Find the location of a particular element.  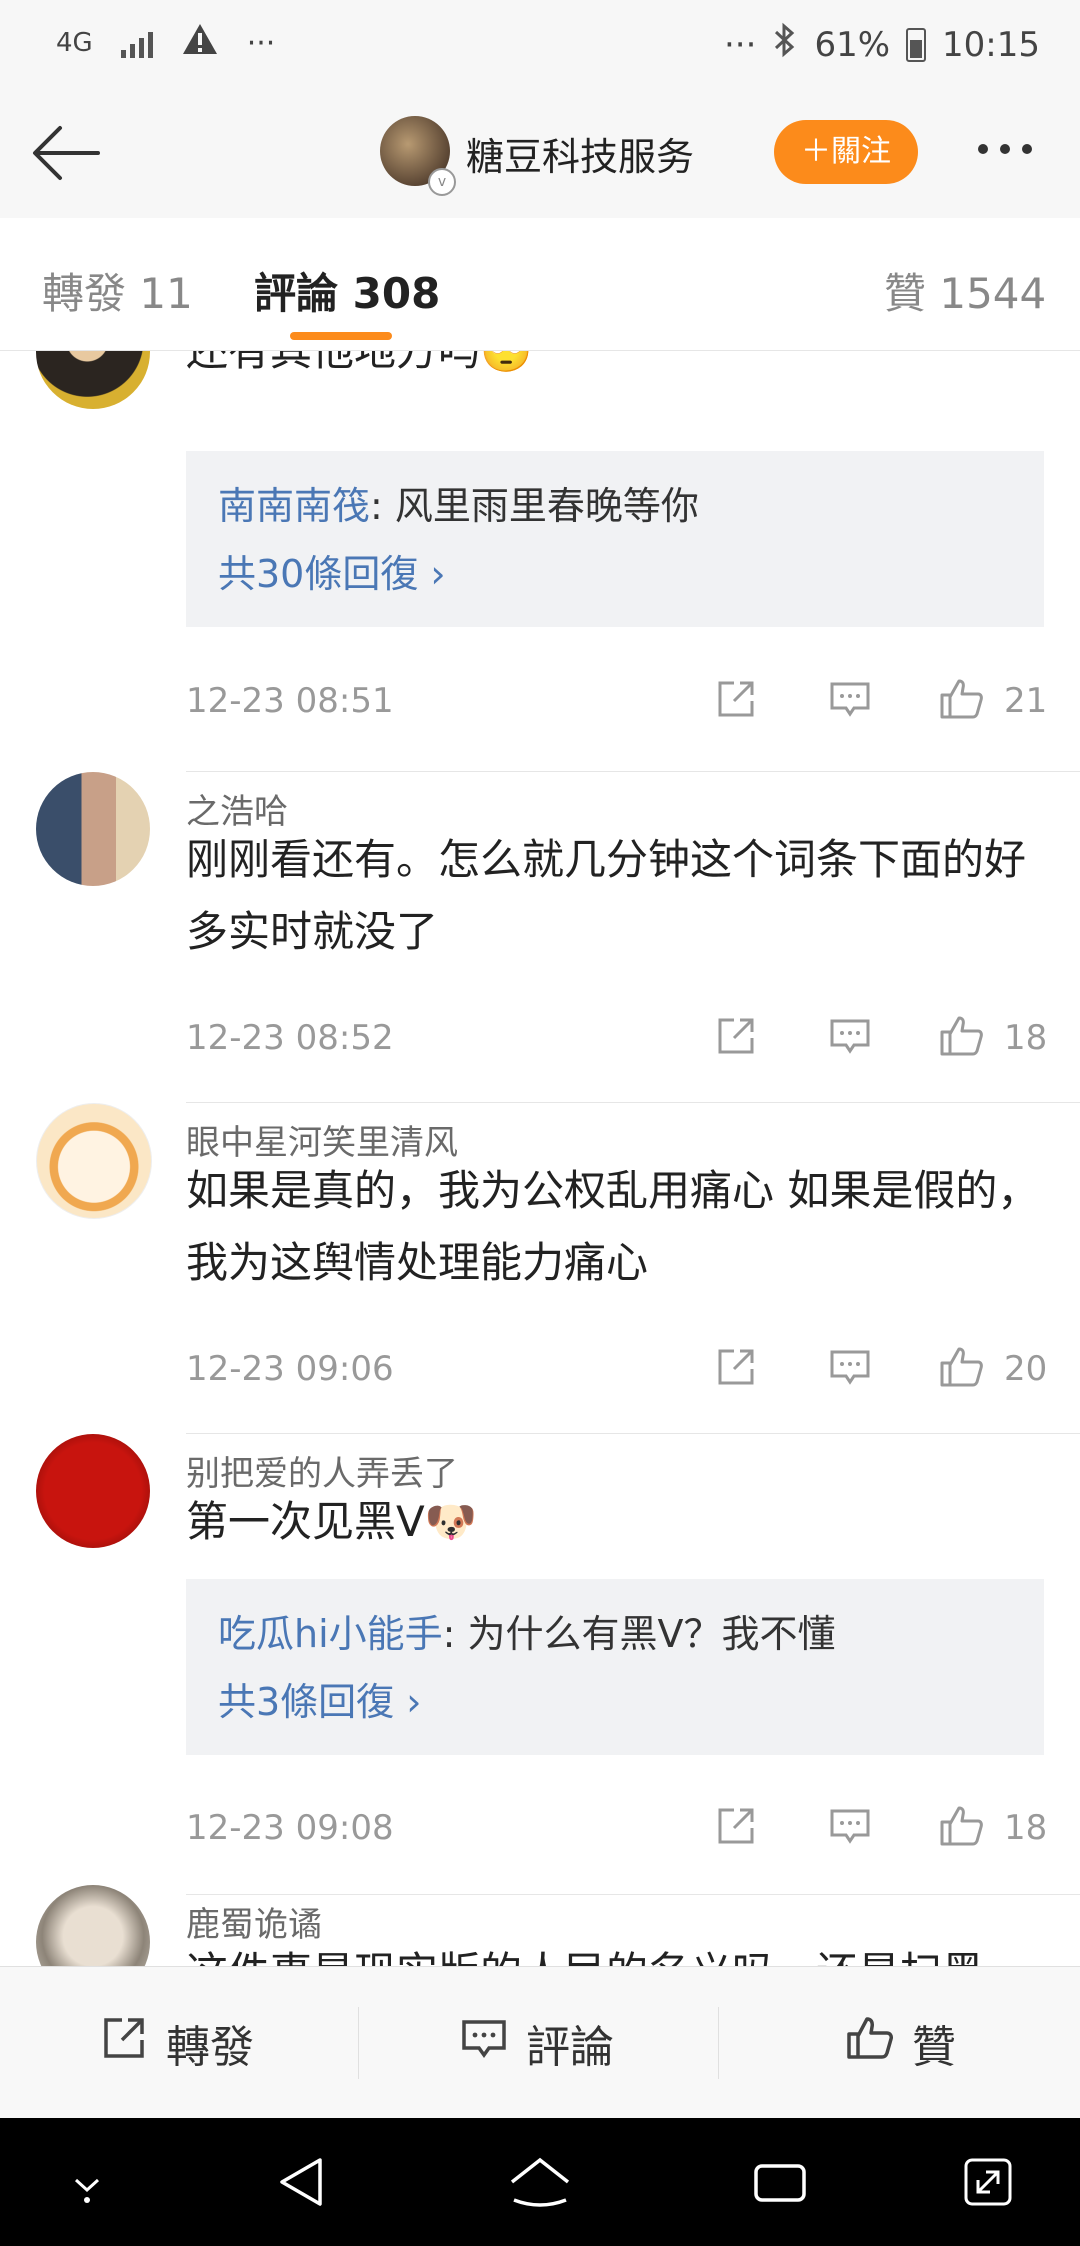

reply-text: : 为什么有黑V？我不懂 is located at coordinates (639, 1634).